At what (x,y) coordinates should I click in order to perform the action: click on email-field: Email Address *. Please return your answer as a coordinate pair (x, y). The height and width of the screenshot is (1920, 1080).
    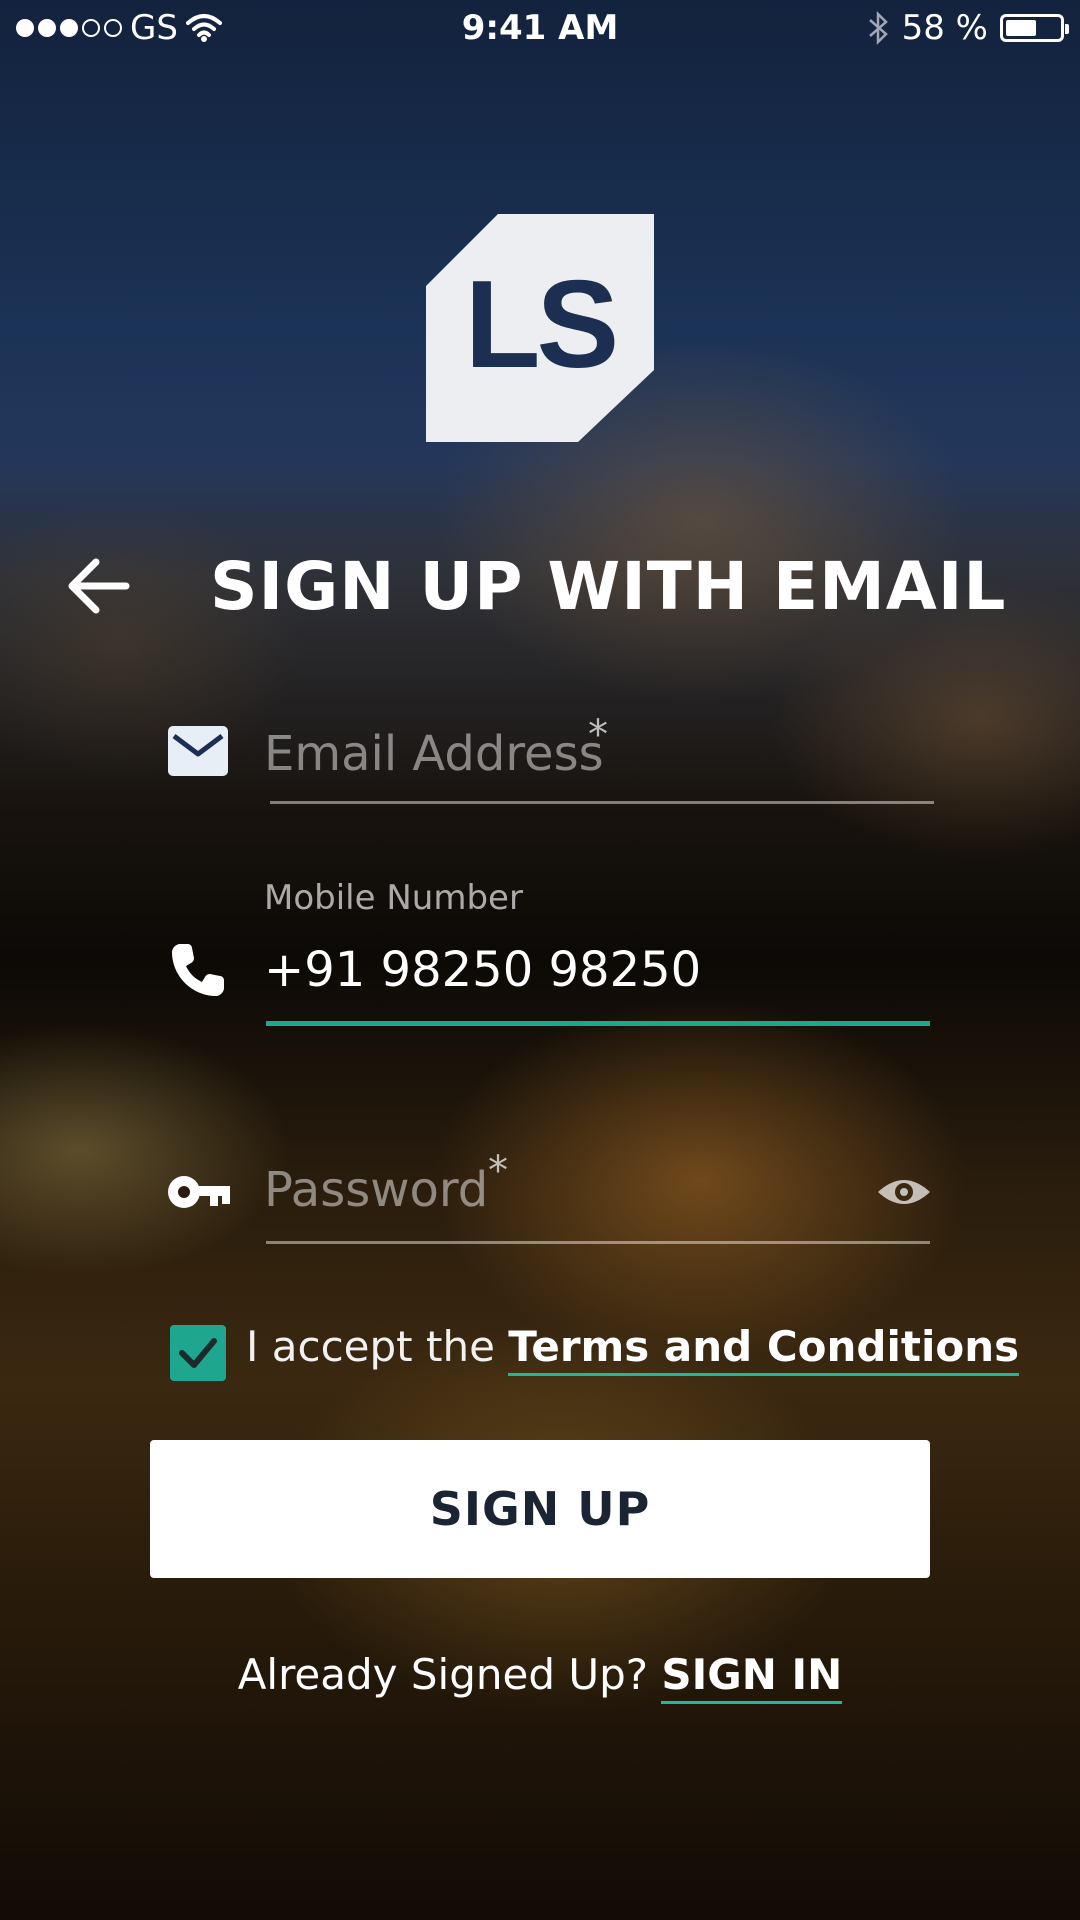
    Looking at the image, I should click on (598, 755).